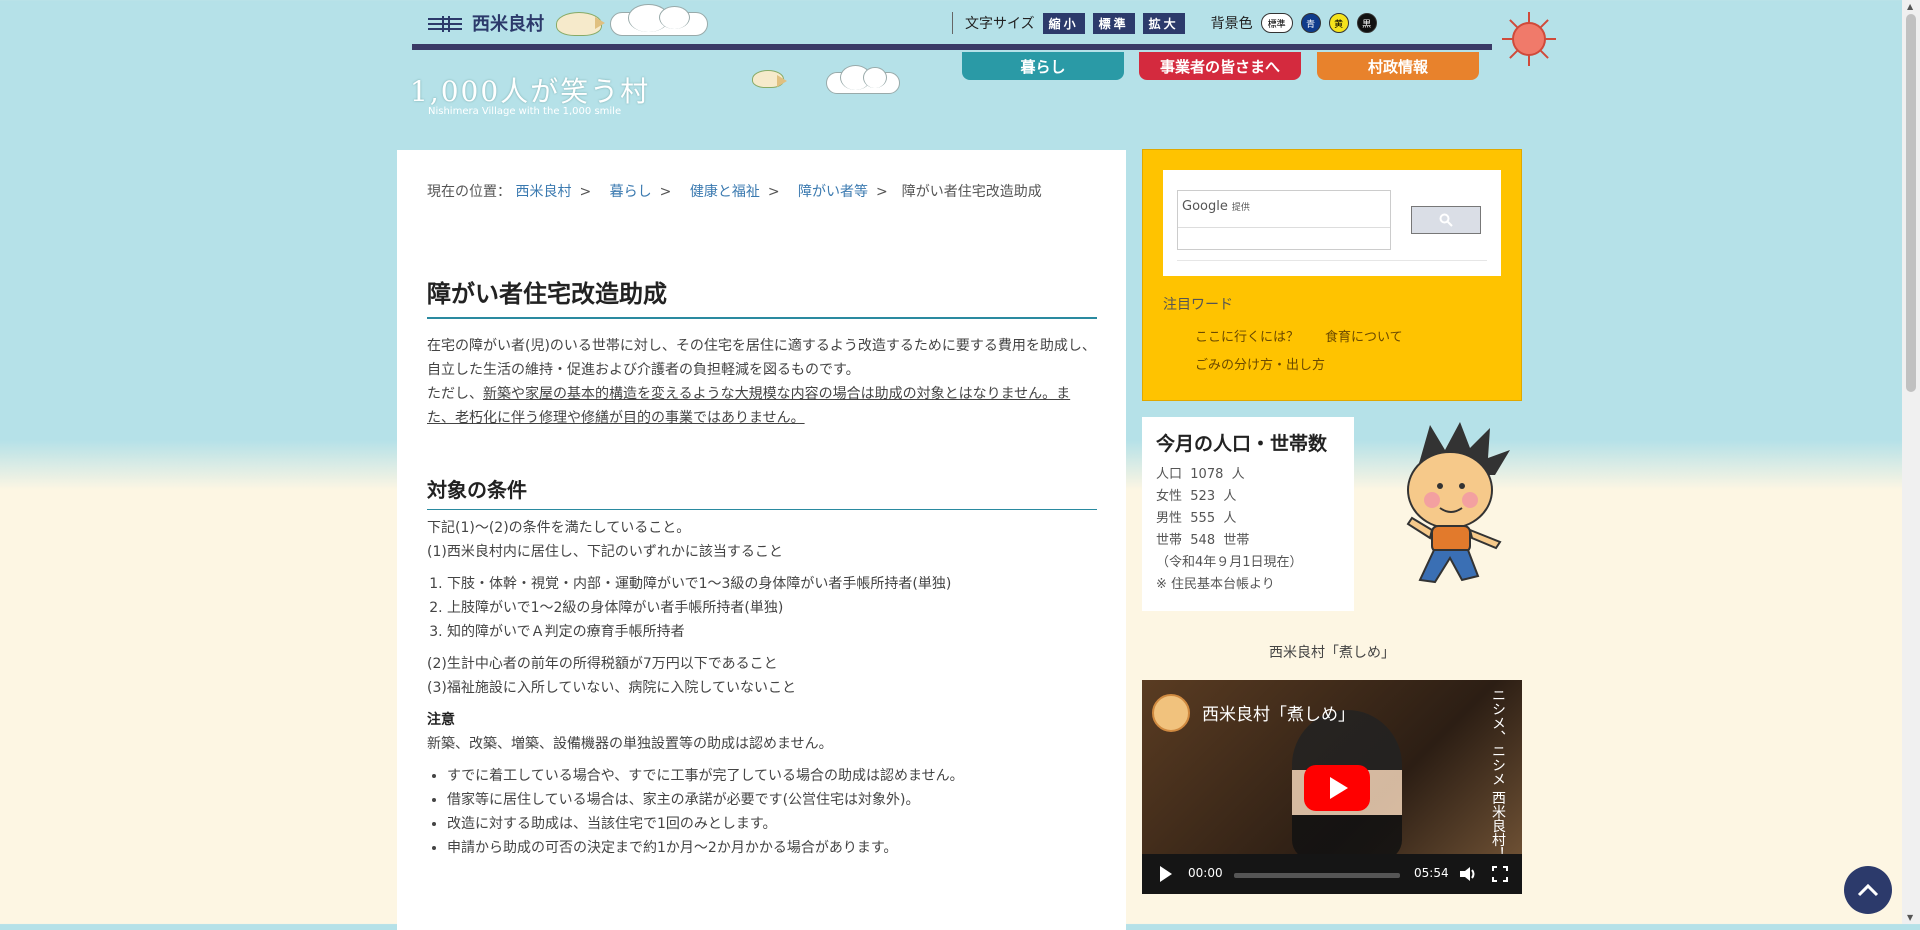  Describe the element at coordinates (1276, 23) in the screenshot. I see `bg-standard-button: 標準` at that location.